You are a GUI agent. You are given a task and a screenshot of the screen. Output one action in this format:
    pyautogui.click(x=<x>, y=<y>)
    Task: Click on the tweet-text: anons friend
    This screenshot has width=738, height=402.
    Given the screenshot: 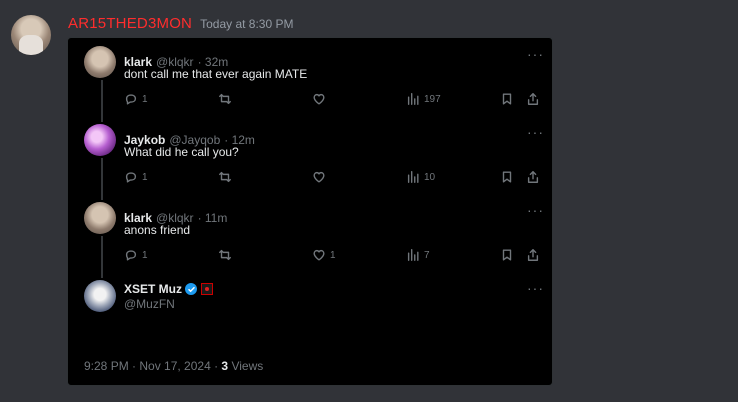 What is the action you would take?
    pyautogui.click(x=157, y=230)
    